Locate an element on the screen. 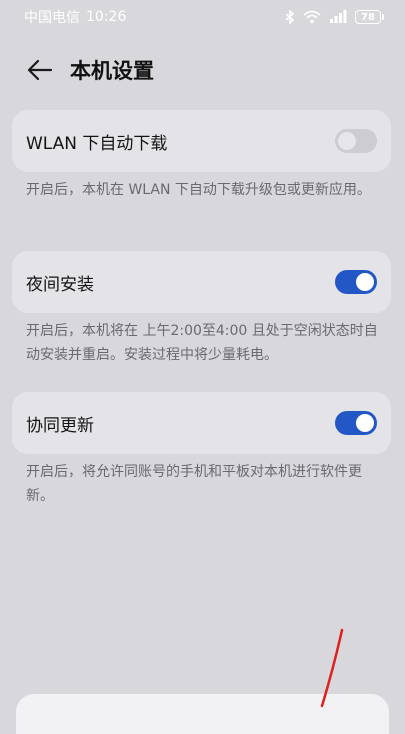 The width and height of the screenshot is (405, 734). header: 本机设置 is located at coordinates (202, 70).